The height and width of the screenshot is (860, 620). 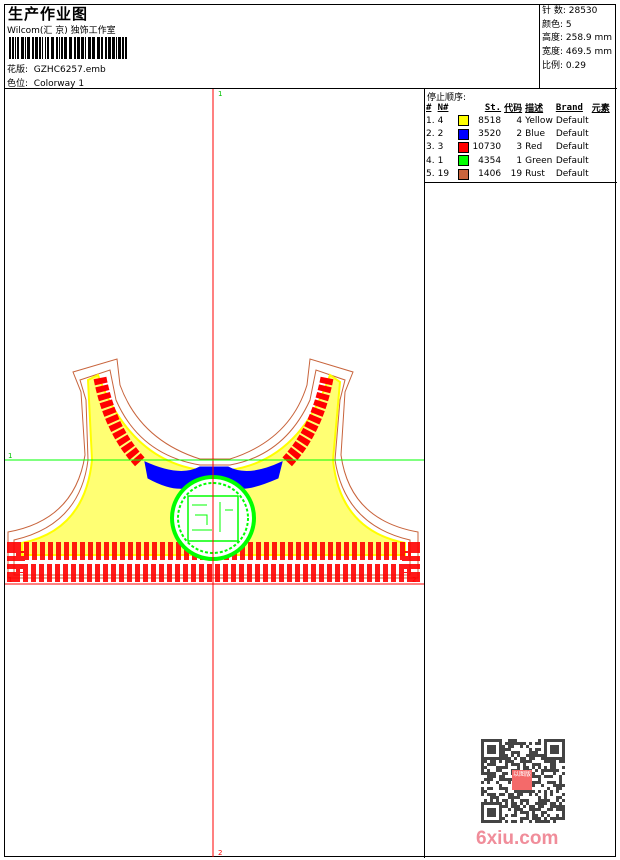 What do you see at coordinates (430, 174) in the screenshot?
I see `row-index: 5.` at bounding box center [430, 174].